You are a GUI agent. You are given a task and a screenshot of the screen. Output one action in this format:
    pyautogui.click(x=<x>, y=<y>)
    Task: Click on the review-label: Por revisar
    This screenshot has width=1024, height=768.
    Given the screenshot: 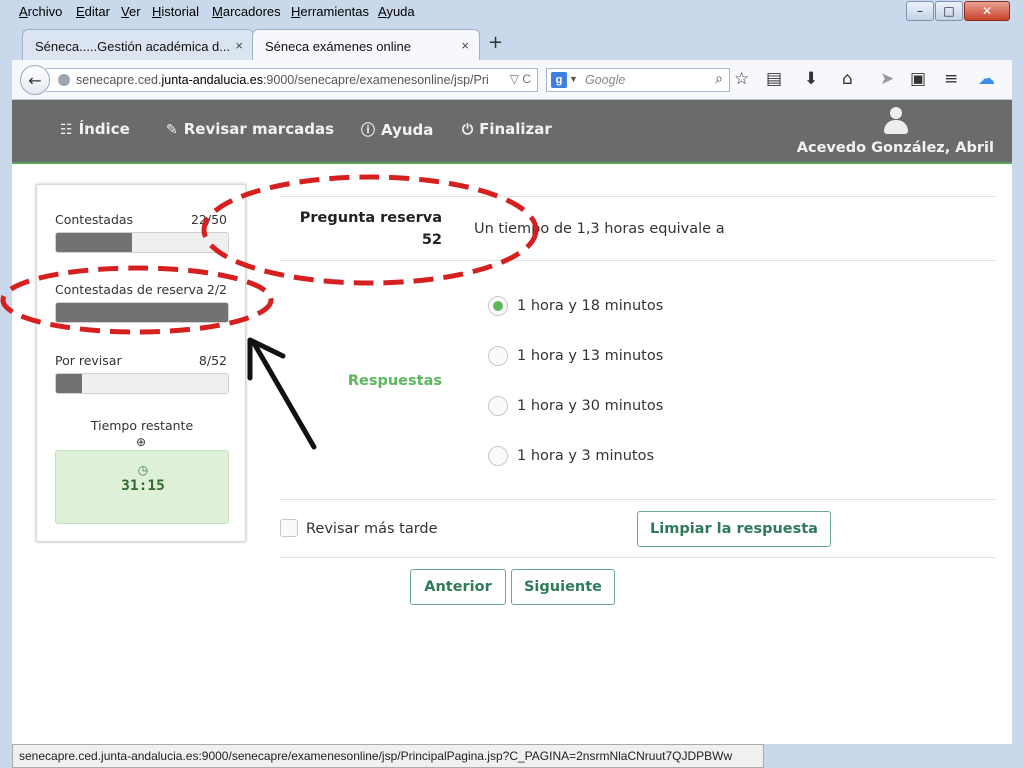 What is the action you would take?
    pyautogui.click(x=88, y=360)
    